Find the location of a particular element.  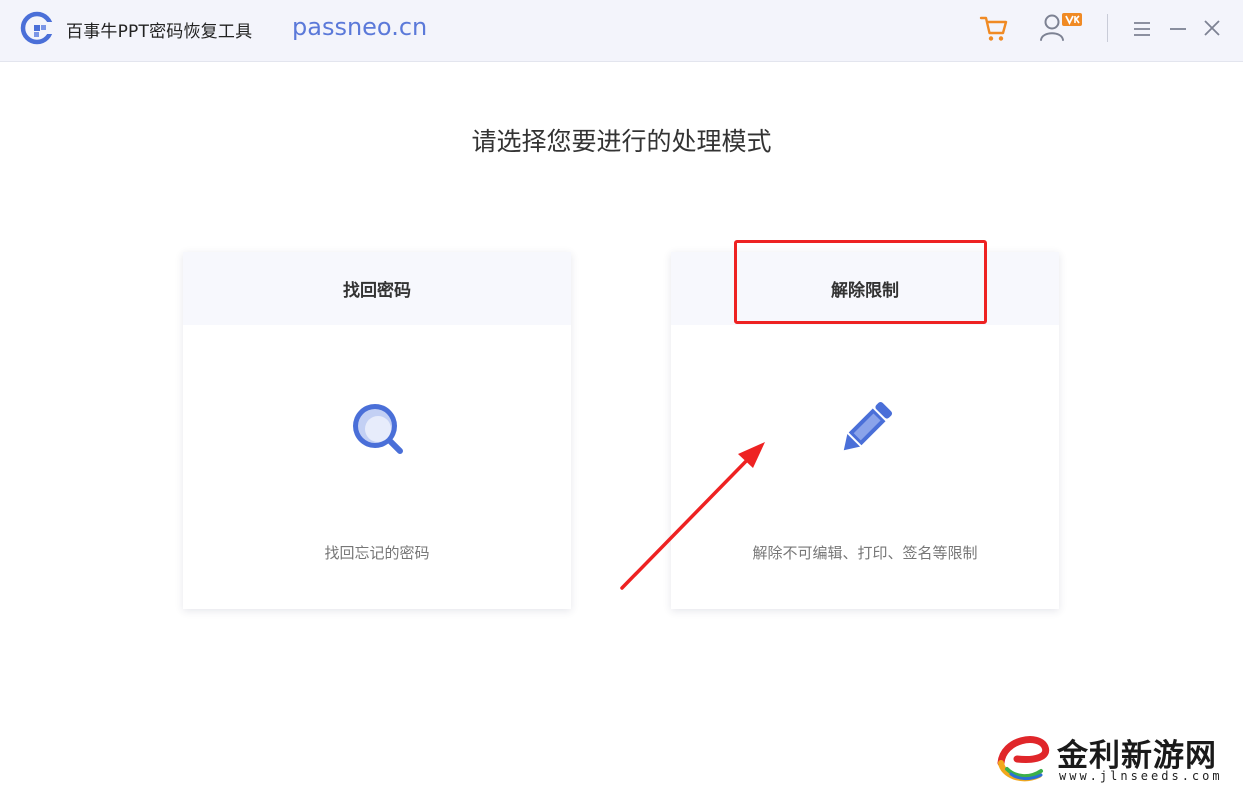

page-heading: 请选择您要进行的处理模式 is located at coordinates (621, 141).